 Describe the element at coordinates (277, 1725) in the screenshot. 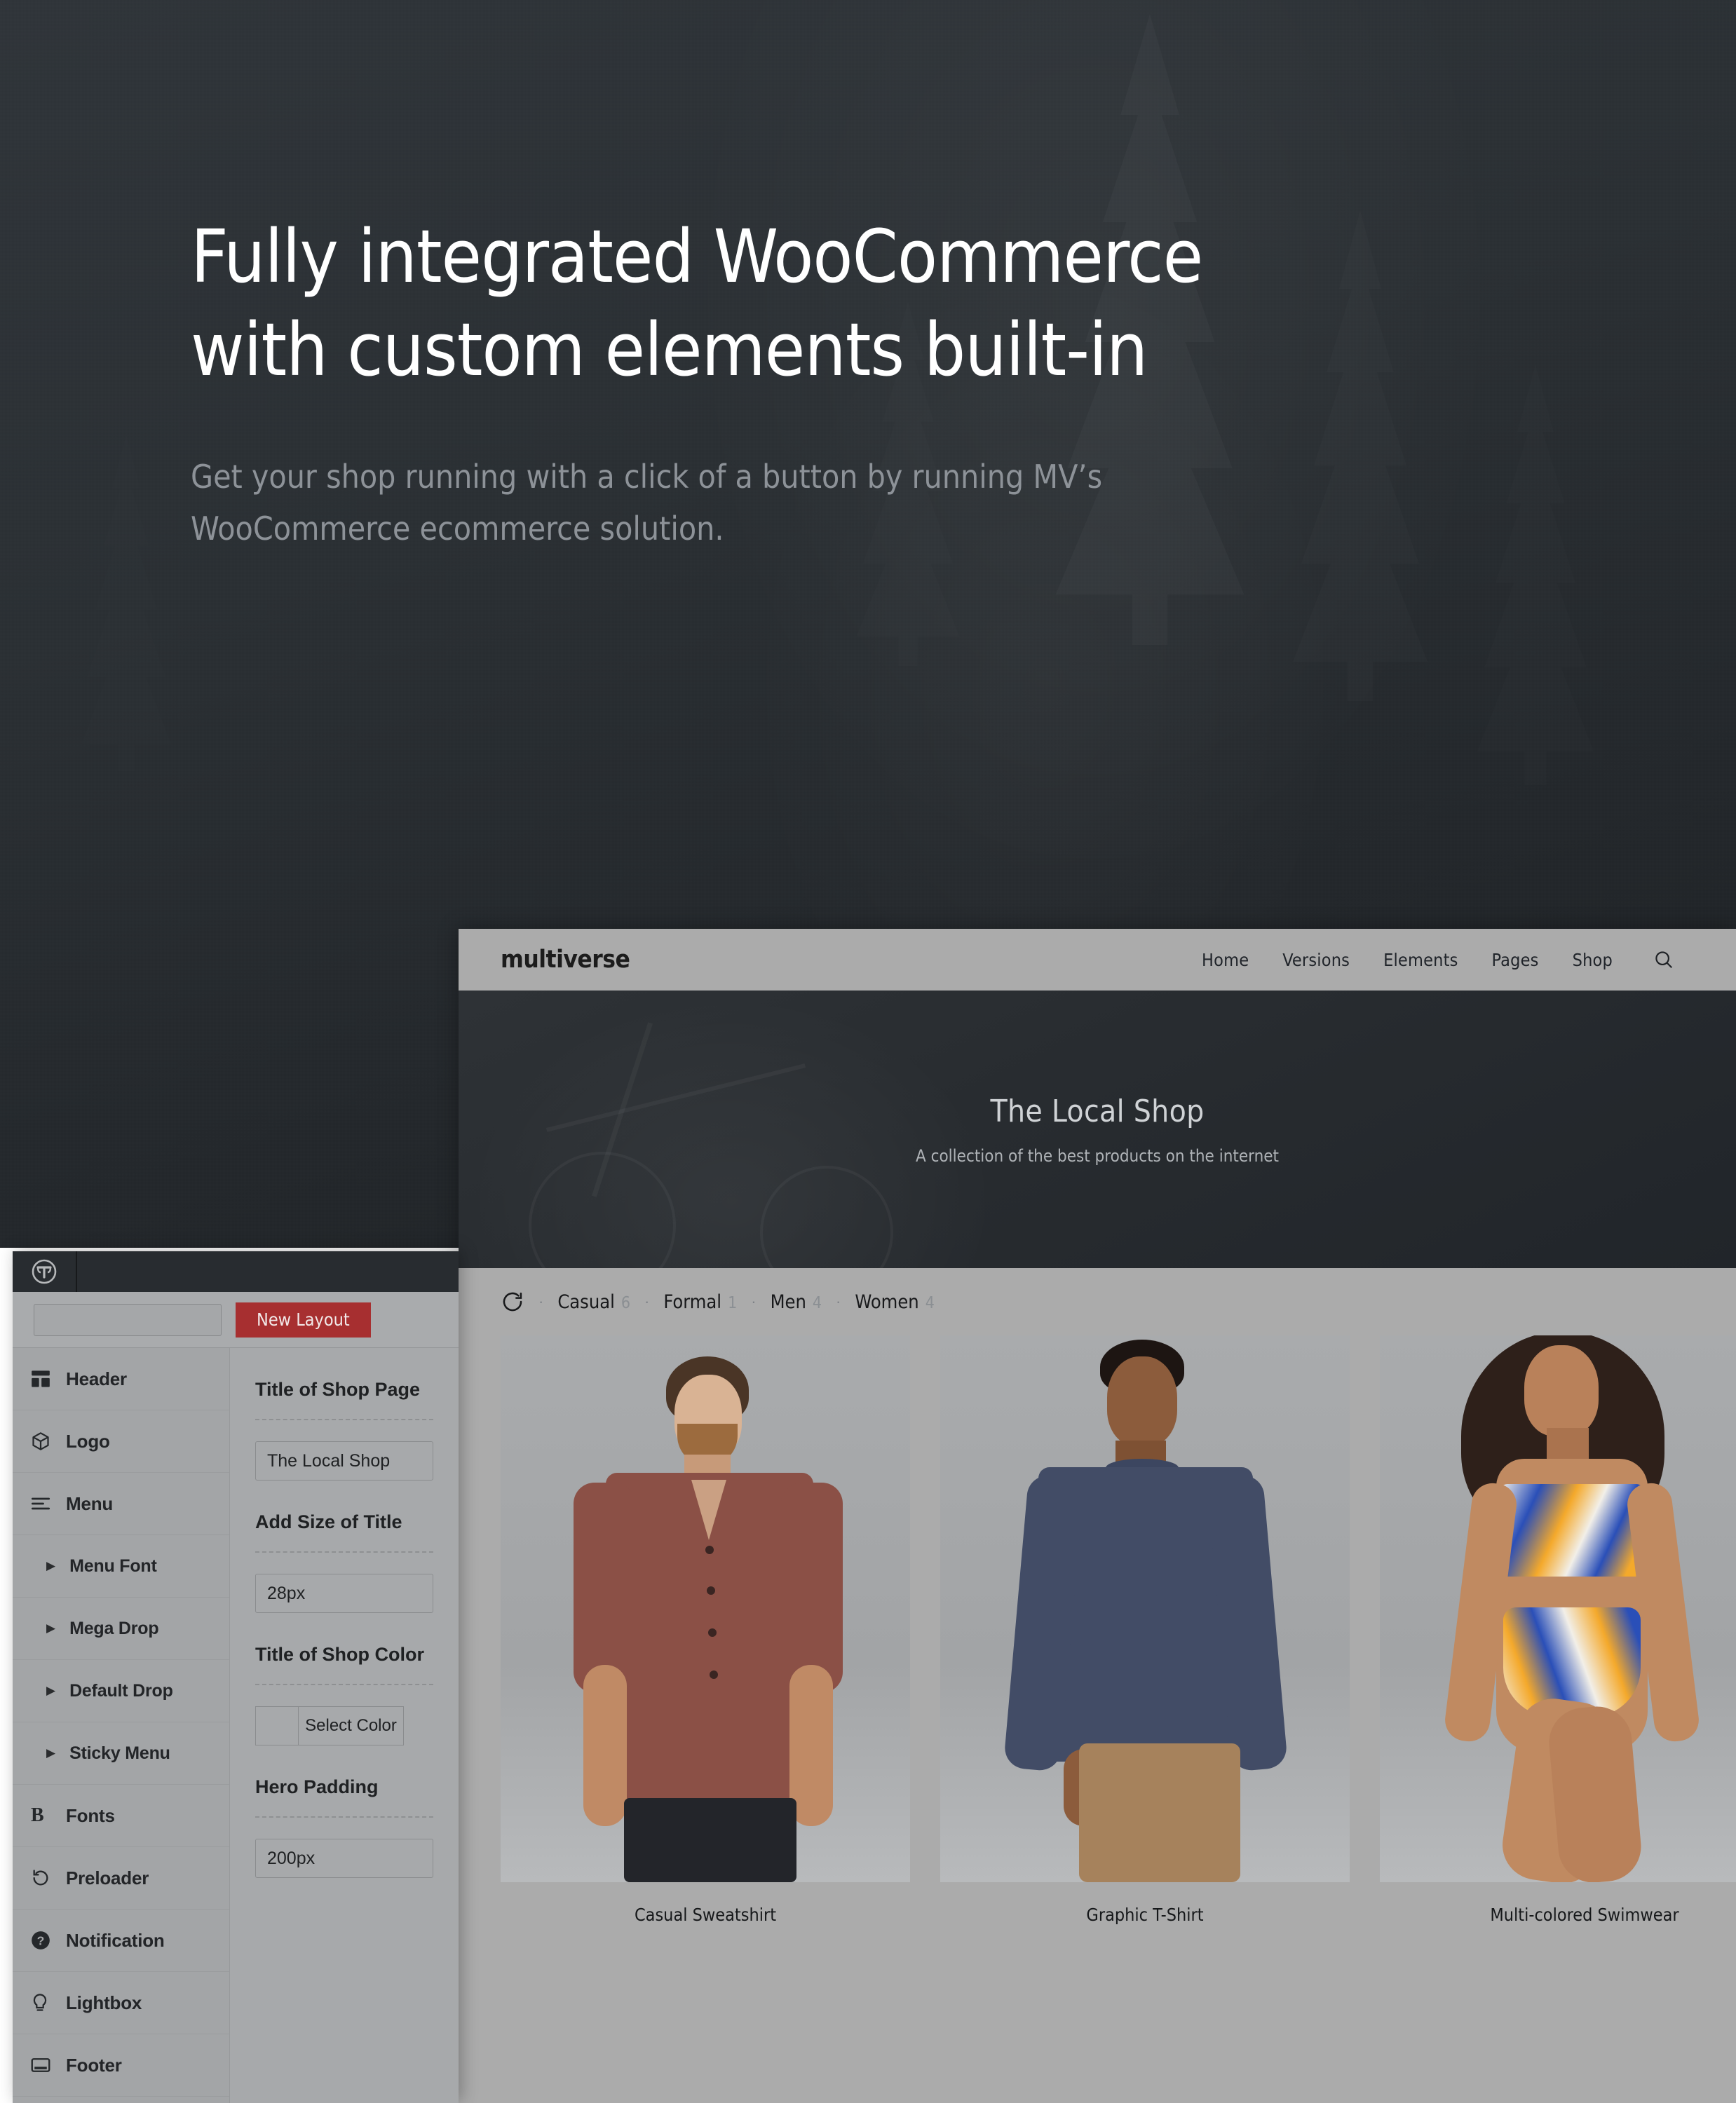

I see `color-swatch` at that location.